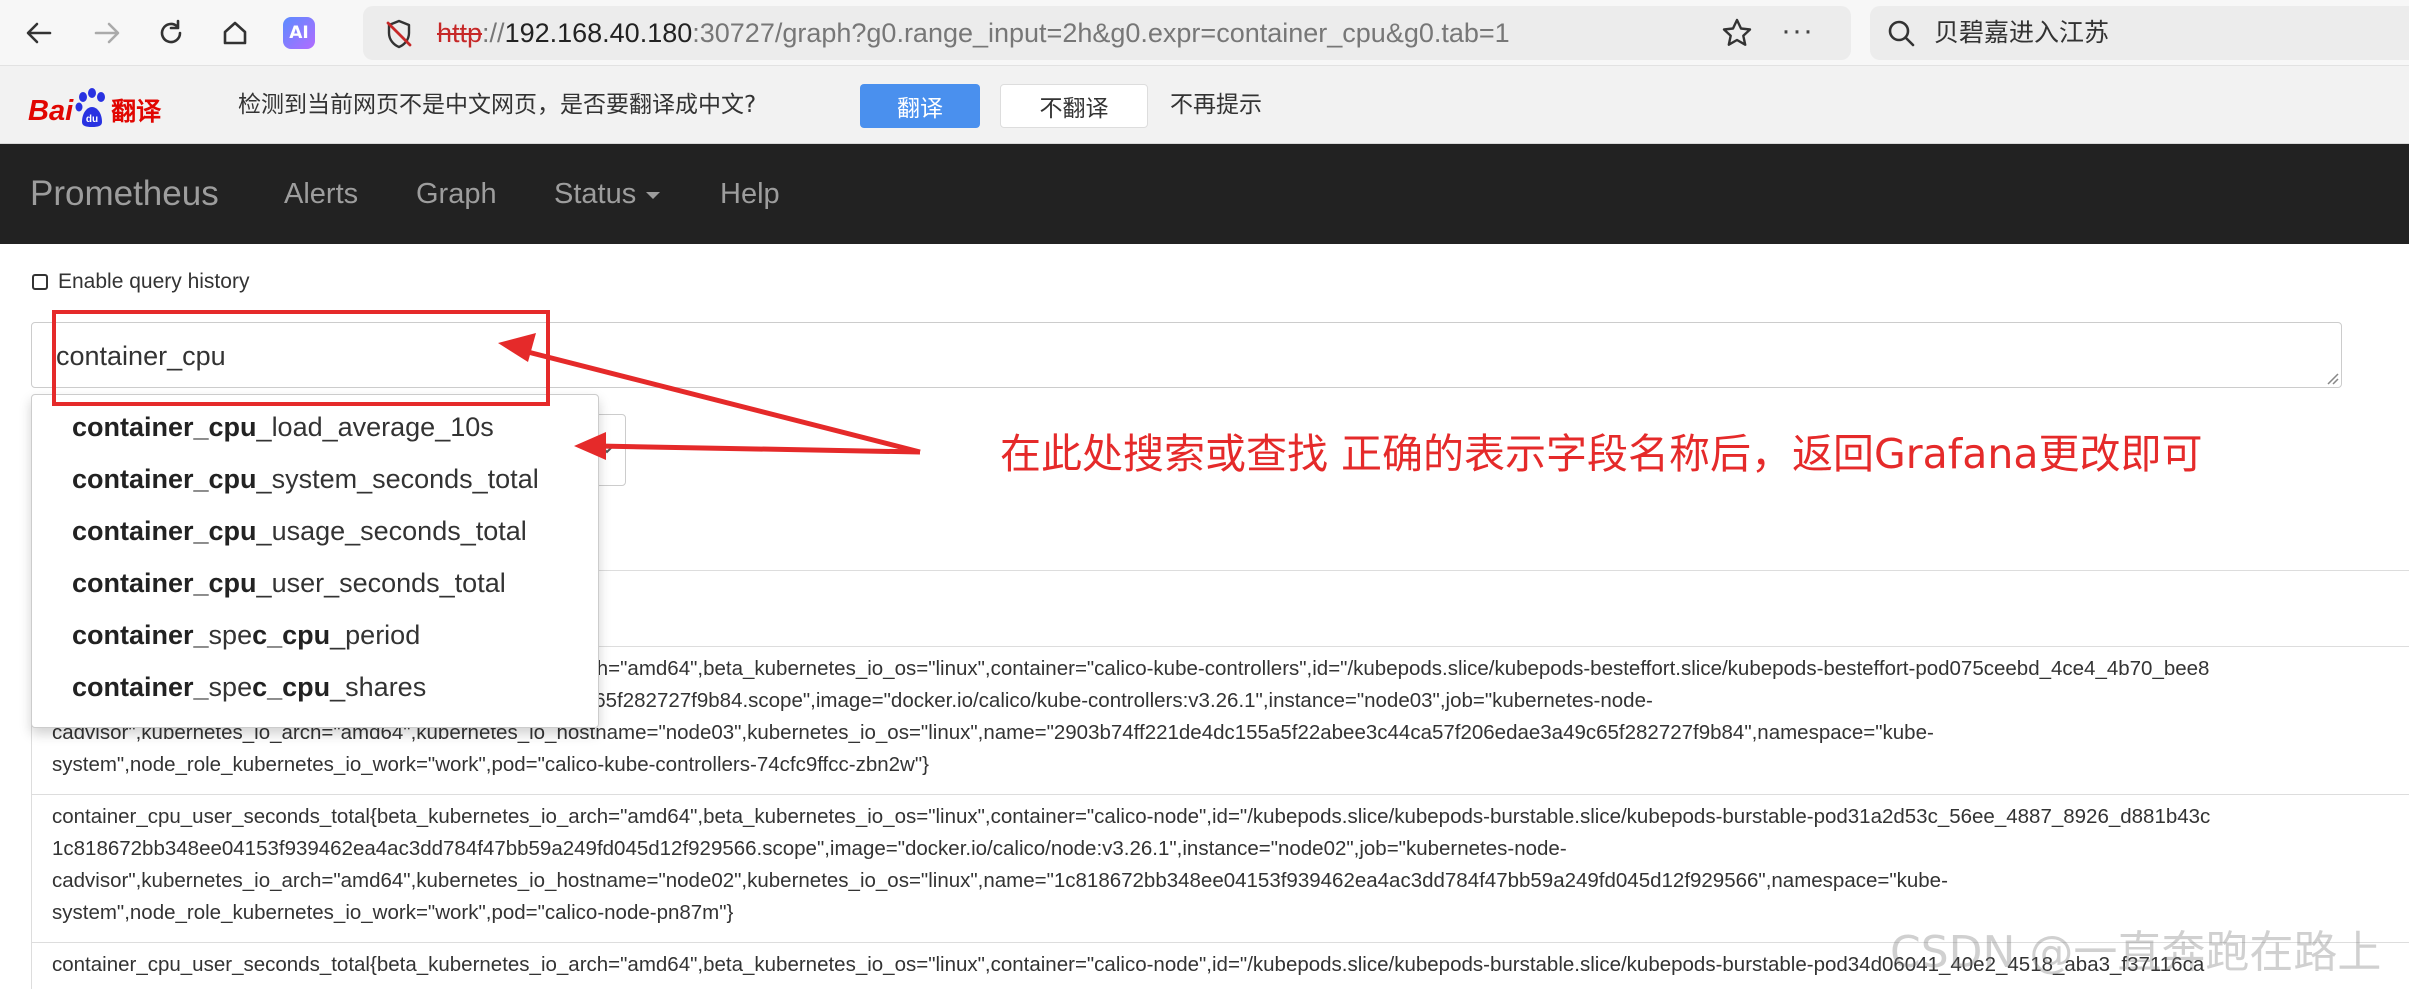 The image size is (2409, 1003). Describe the element at coordinates (321, 194) in the screenshot. I see `nav-alerts: Alerts` at that location.